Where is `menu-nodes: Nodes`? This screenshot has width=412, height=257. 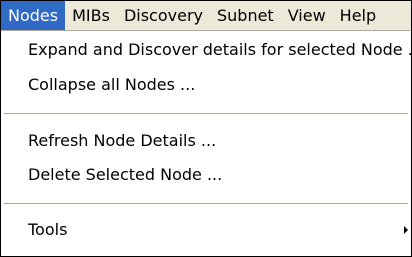 menu-nodes: Nodes is located at coordinates (33, 15).